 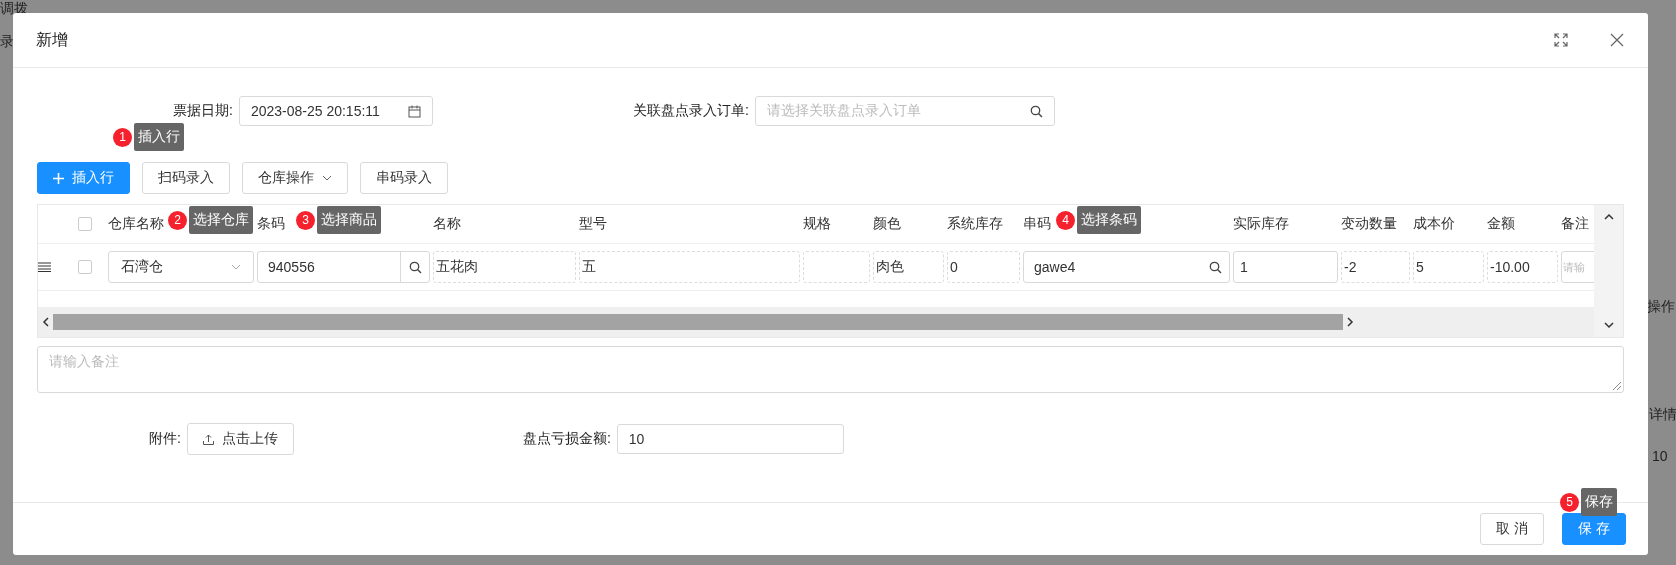 I want to click on column-header: 名称, so click(x=447, y=224).